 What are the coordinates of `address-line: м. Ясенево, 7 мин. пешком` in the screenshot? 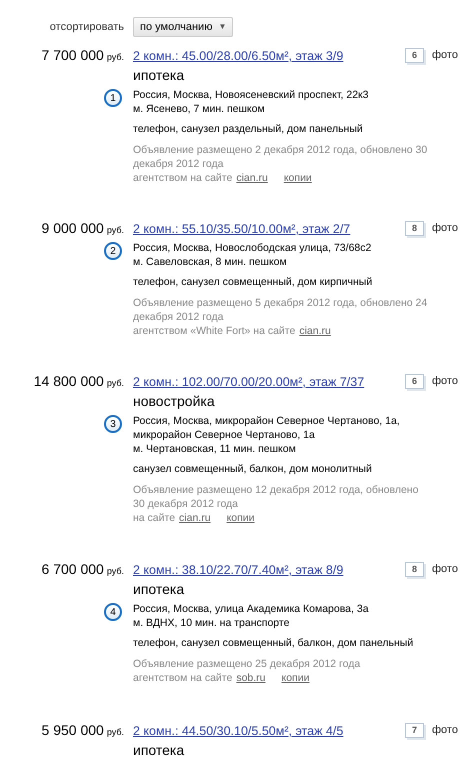 It's located at (199, 109).